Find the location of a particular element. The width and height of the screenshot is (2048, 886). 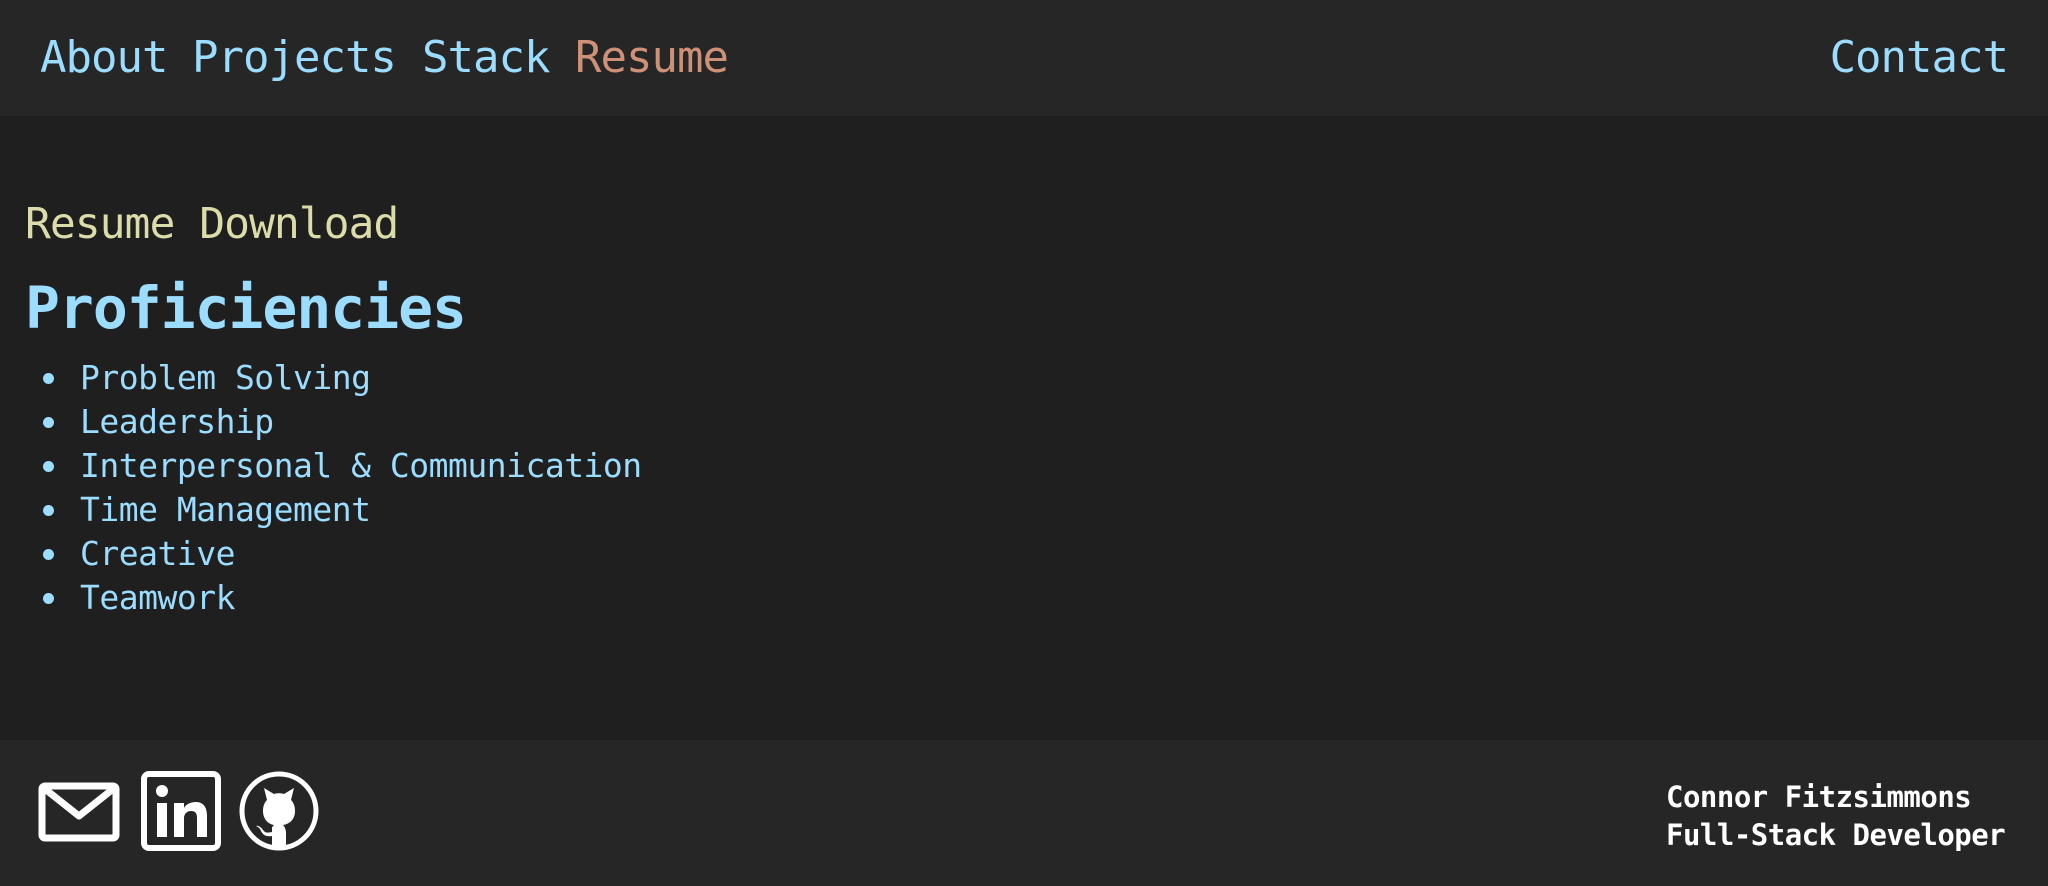

list-item: Time Management is located at coordinates (341, 510).